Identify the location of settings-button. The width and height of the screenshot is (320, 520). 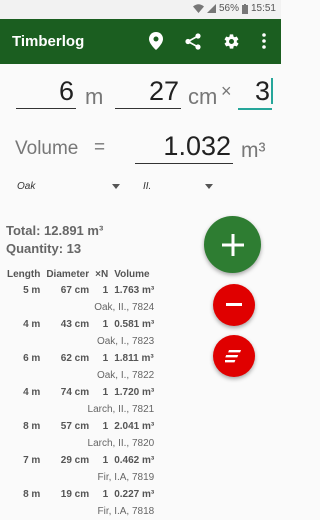
(231, 41).